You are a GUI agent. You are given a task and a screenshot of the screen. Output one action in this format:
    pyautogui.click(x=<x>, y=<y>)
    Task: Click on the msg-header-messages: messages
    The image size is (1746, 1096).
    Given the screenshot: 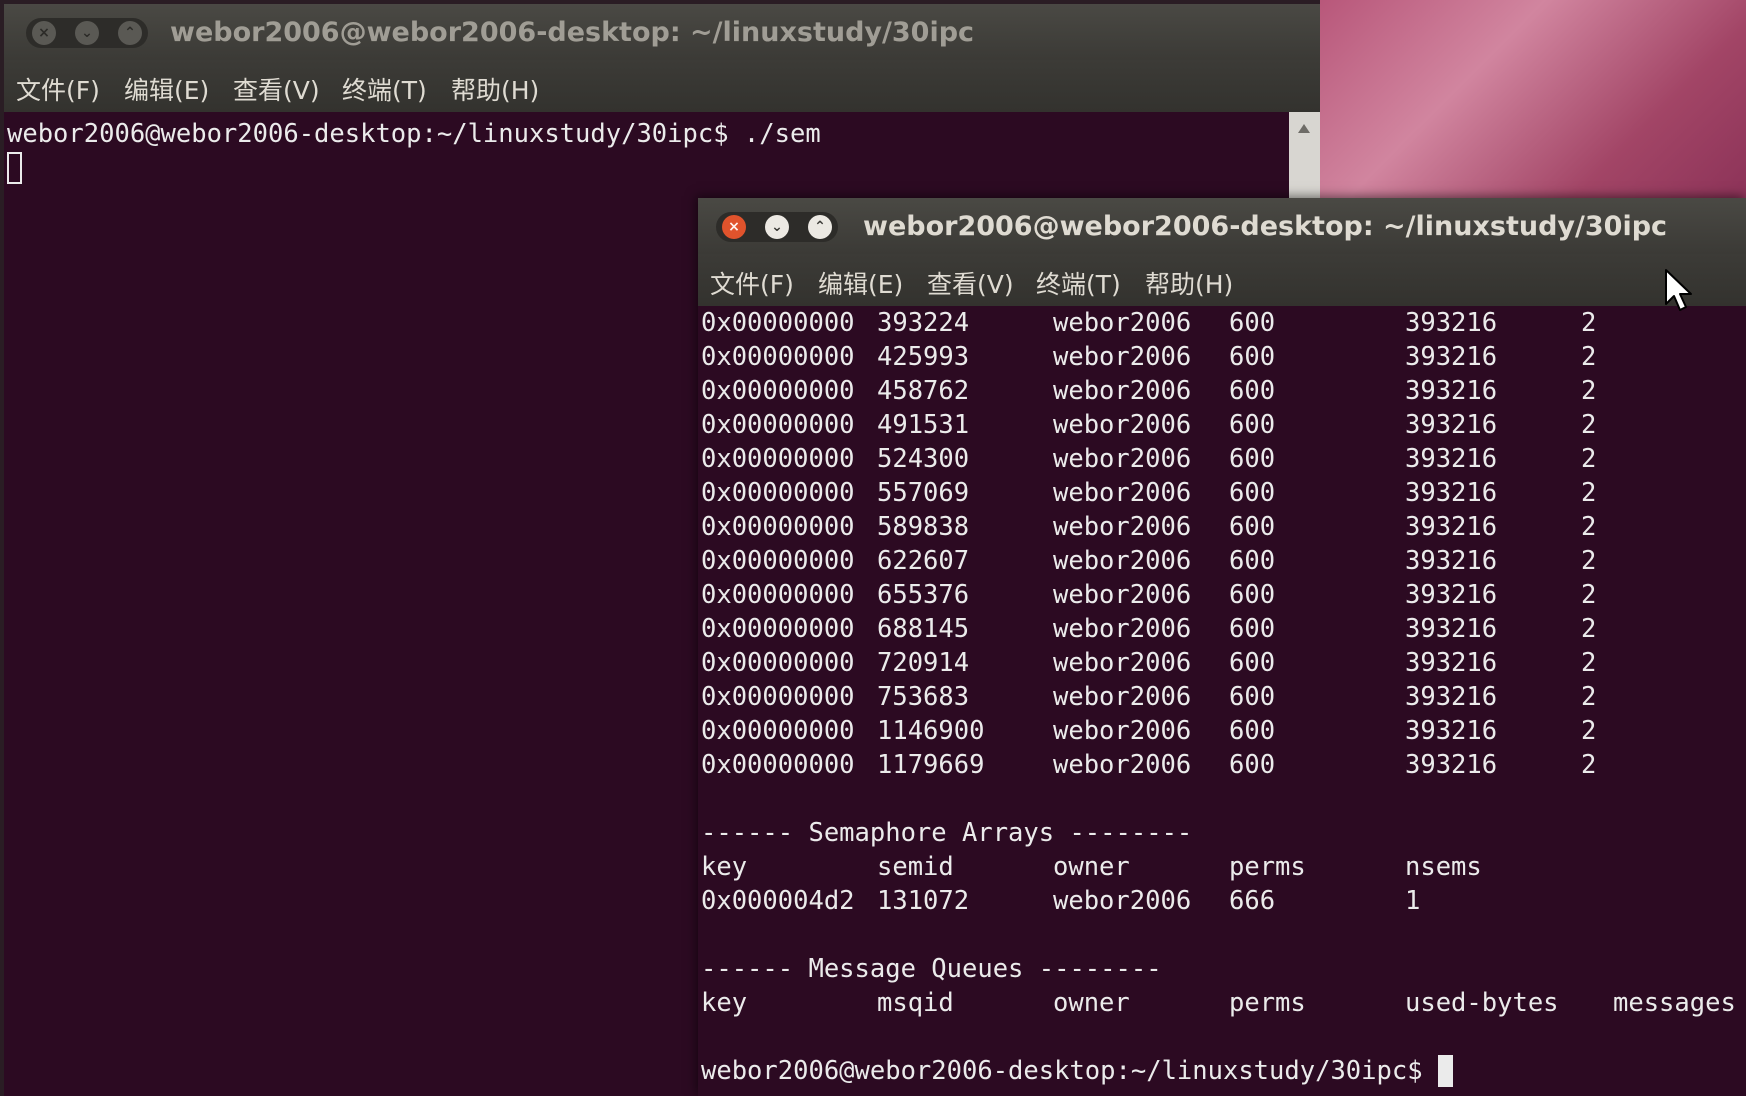 What is the action you would take?
    pyautogui.click(x=1674, y=1003)
    